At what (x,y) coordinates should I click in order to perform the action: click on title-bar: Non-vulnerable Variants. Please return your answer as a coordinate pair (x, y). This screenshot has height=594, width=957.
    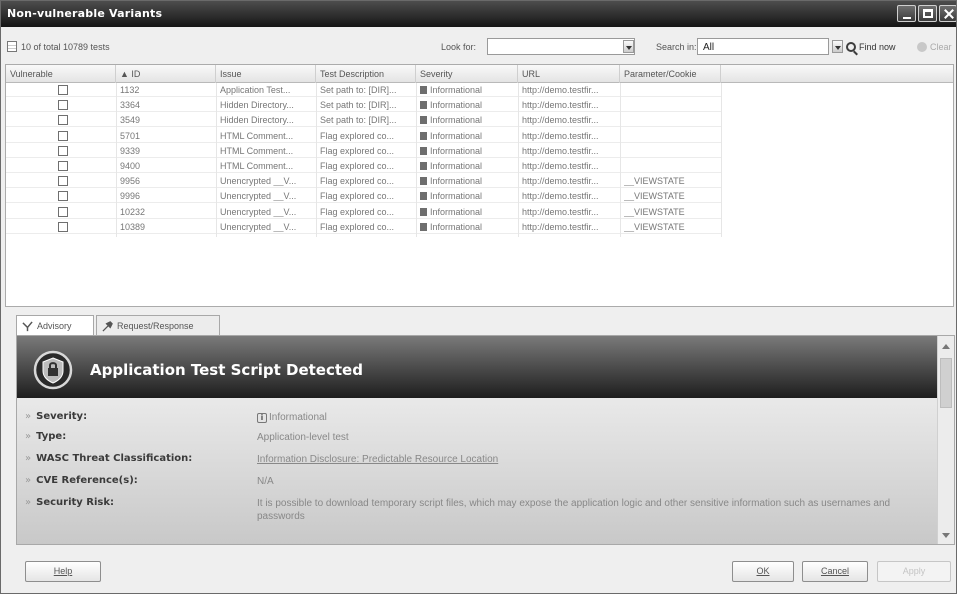
    Looking at the image, I should click on (478, 14).